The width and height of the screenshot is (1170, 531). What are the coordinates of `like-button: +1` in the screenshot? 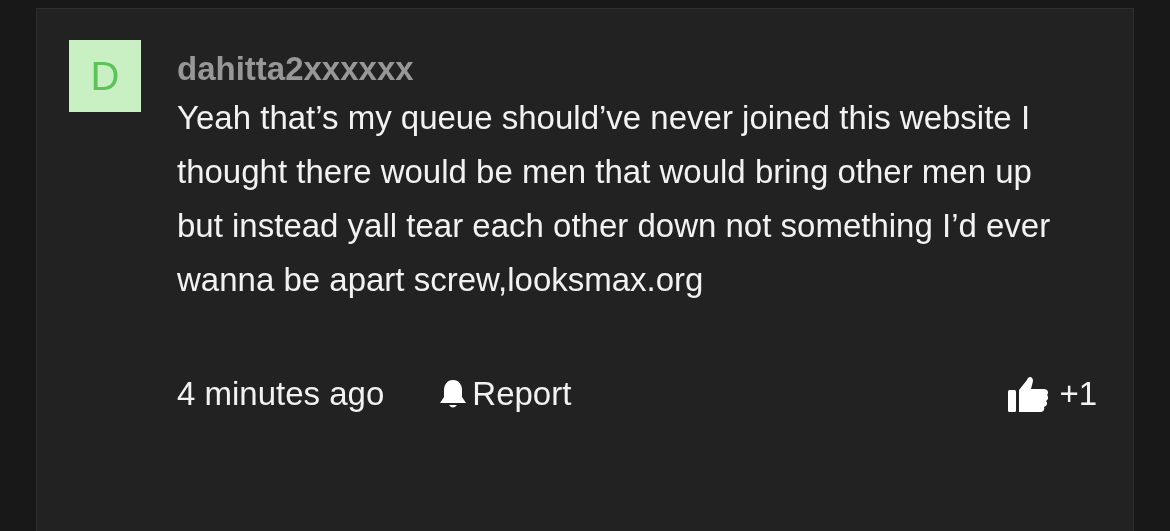 It's located at (1052, 394).